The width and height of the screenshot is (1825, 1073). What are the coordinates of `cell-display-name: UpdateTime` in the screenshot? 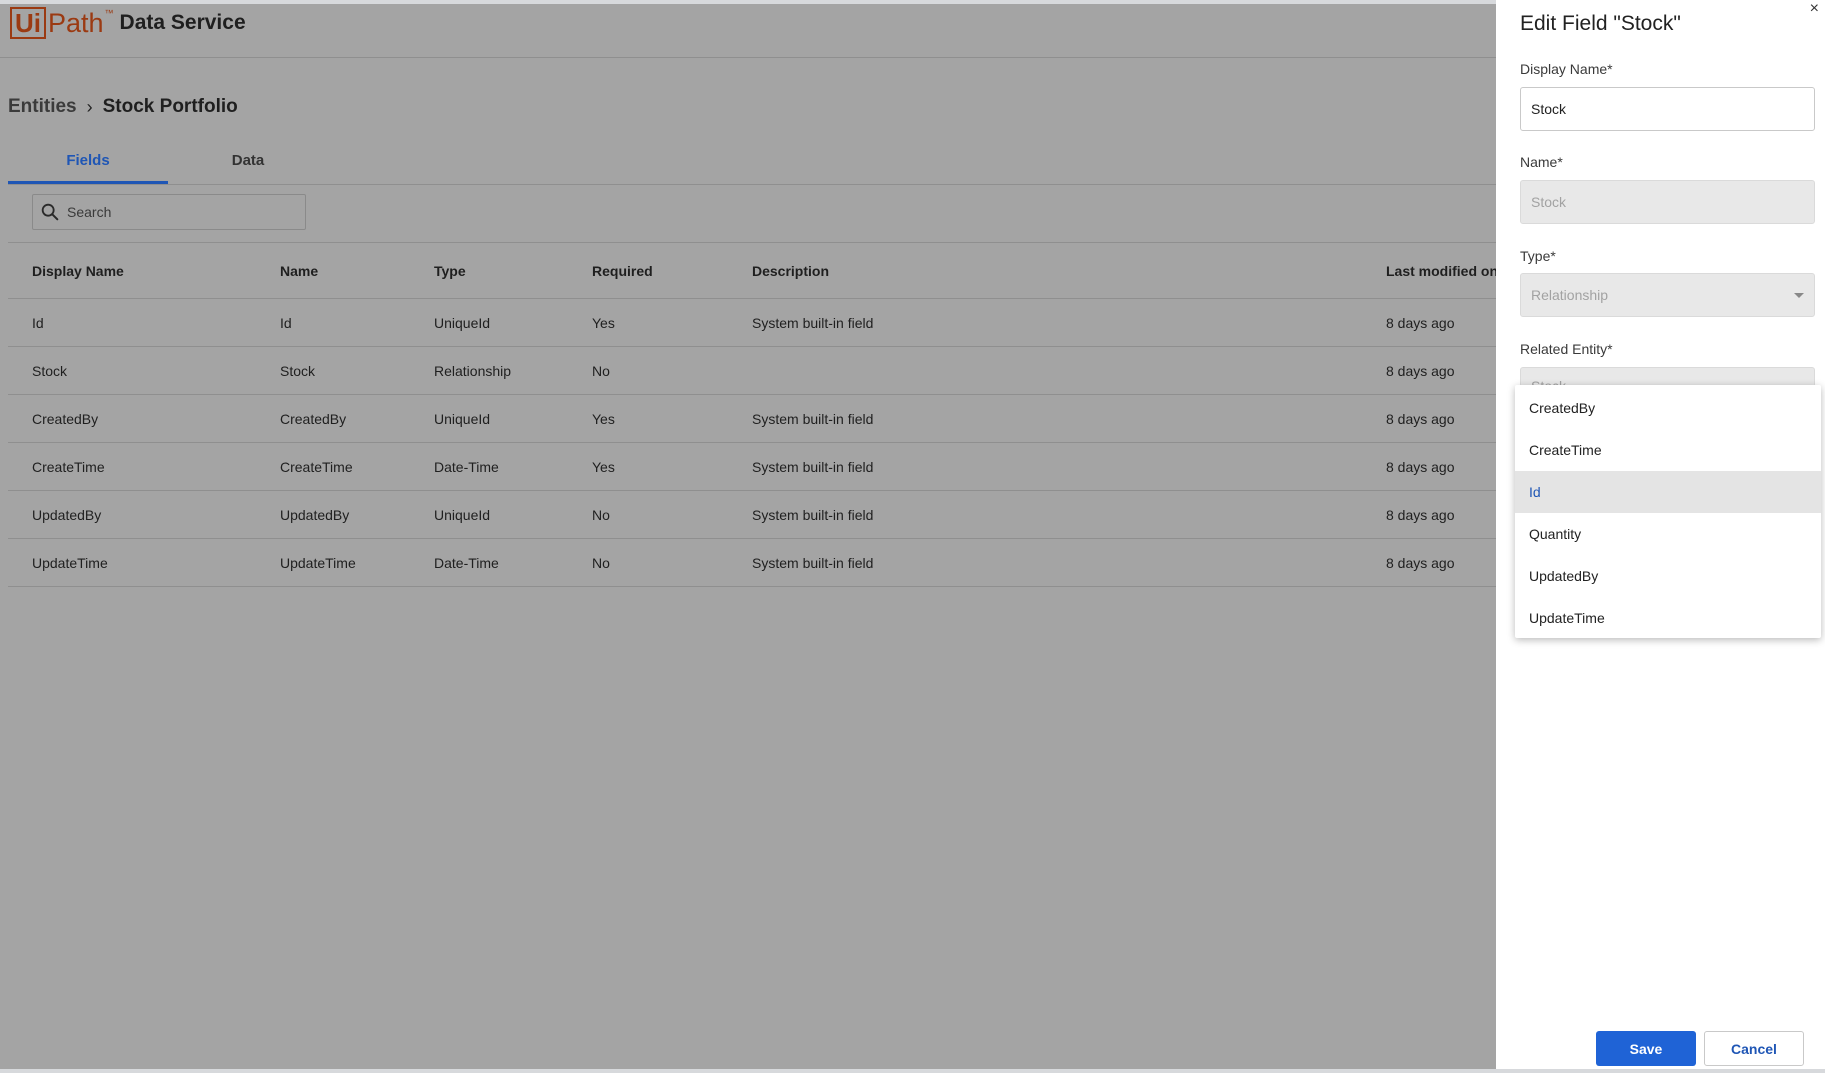 It's located at (70, 562).